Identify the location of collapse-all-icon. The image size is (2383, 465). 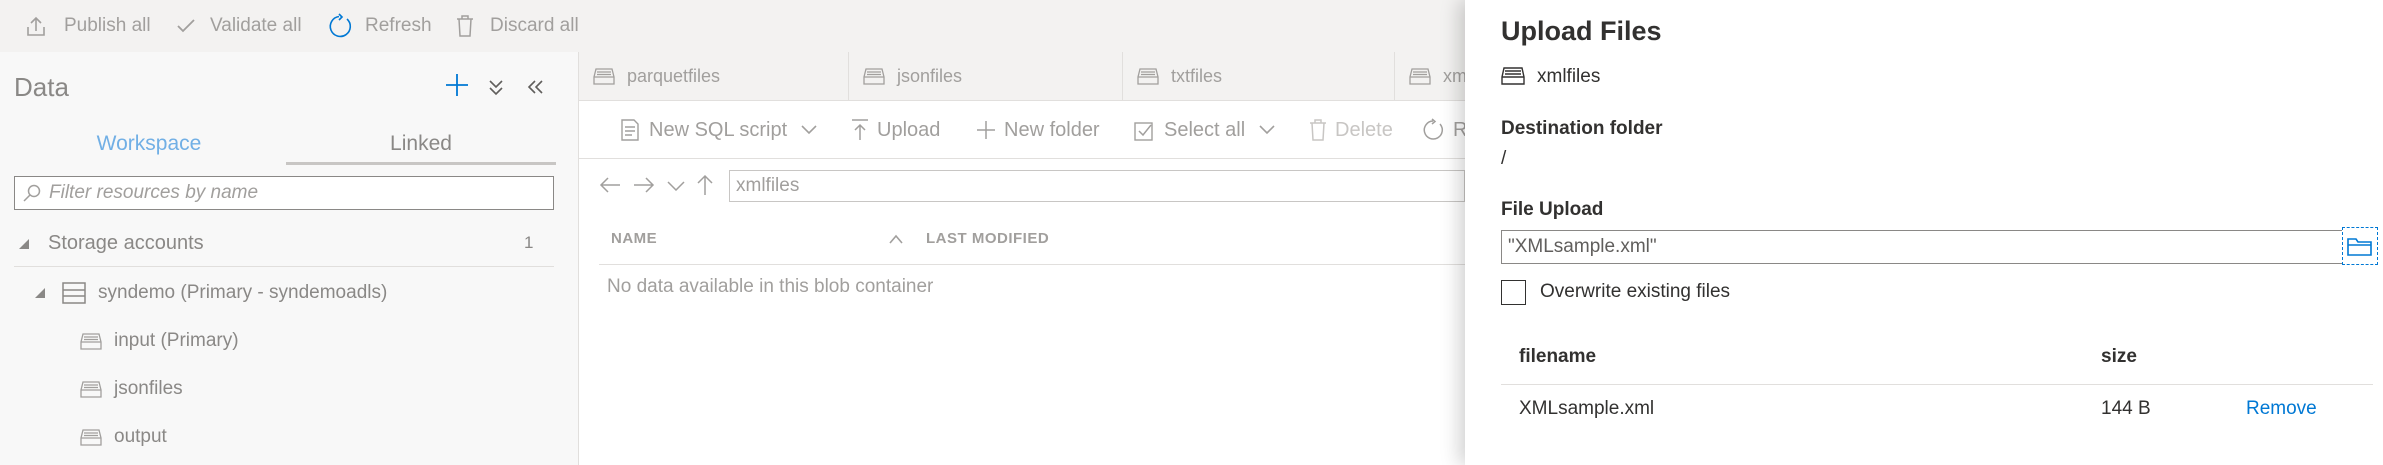
(496, 87).